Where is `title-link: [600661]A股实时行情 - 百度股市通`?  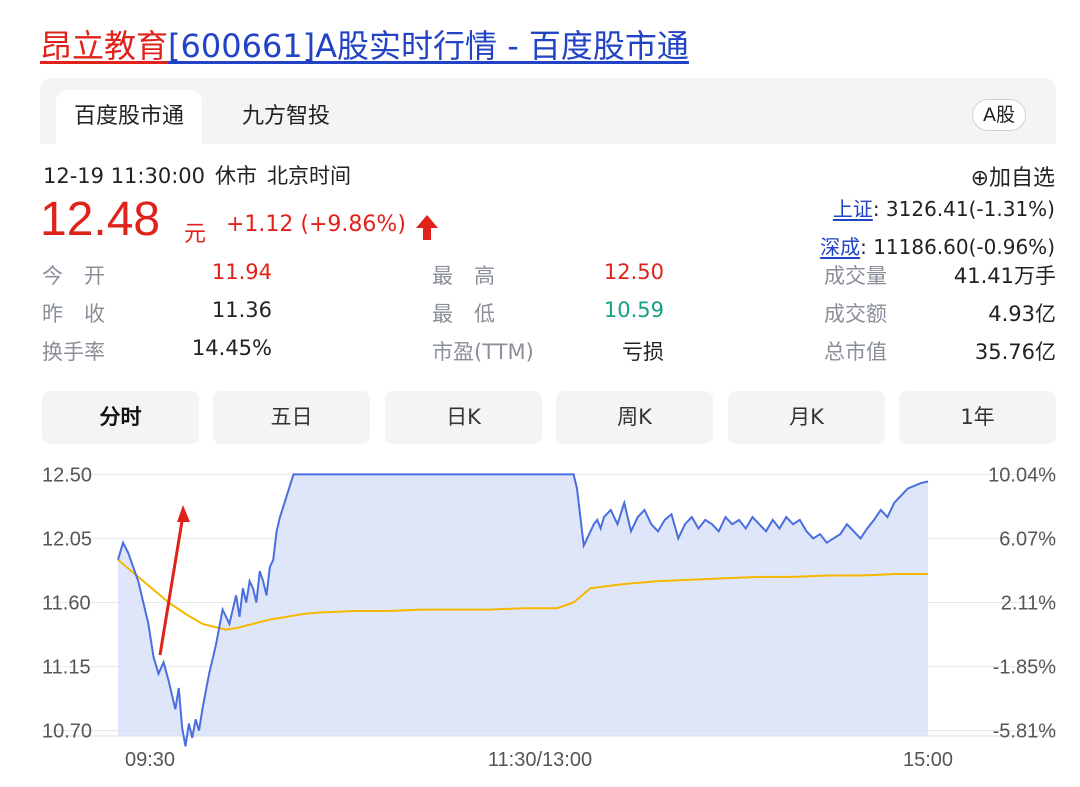 title-link: [600661]A股实时行情 - 百度股市通 is located at coordinates (428, 46).